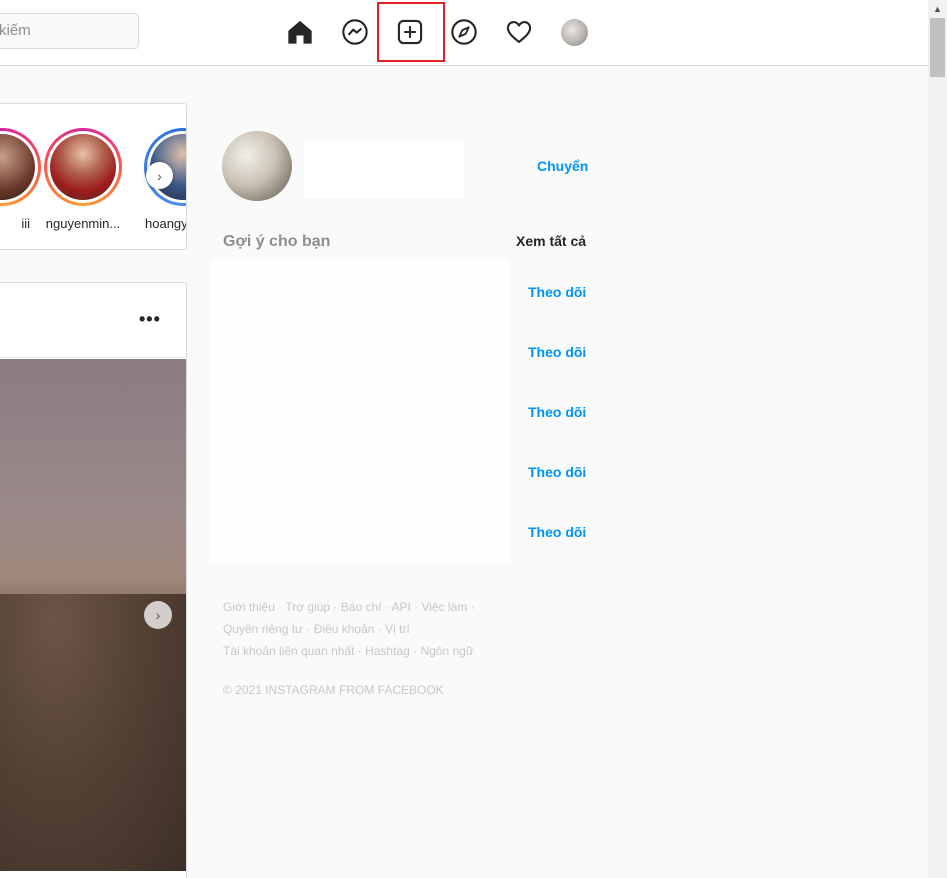 Image resolution: width=947 pixels, height=878 pixels. Describe the element at coordinates (166, 223) in the screenshot. I see `story-username: hoangy` at that location.